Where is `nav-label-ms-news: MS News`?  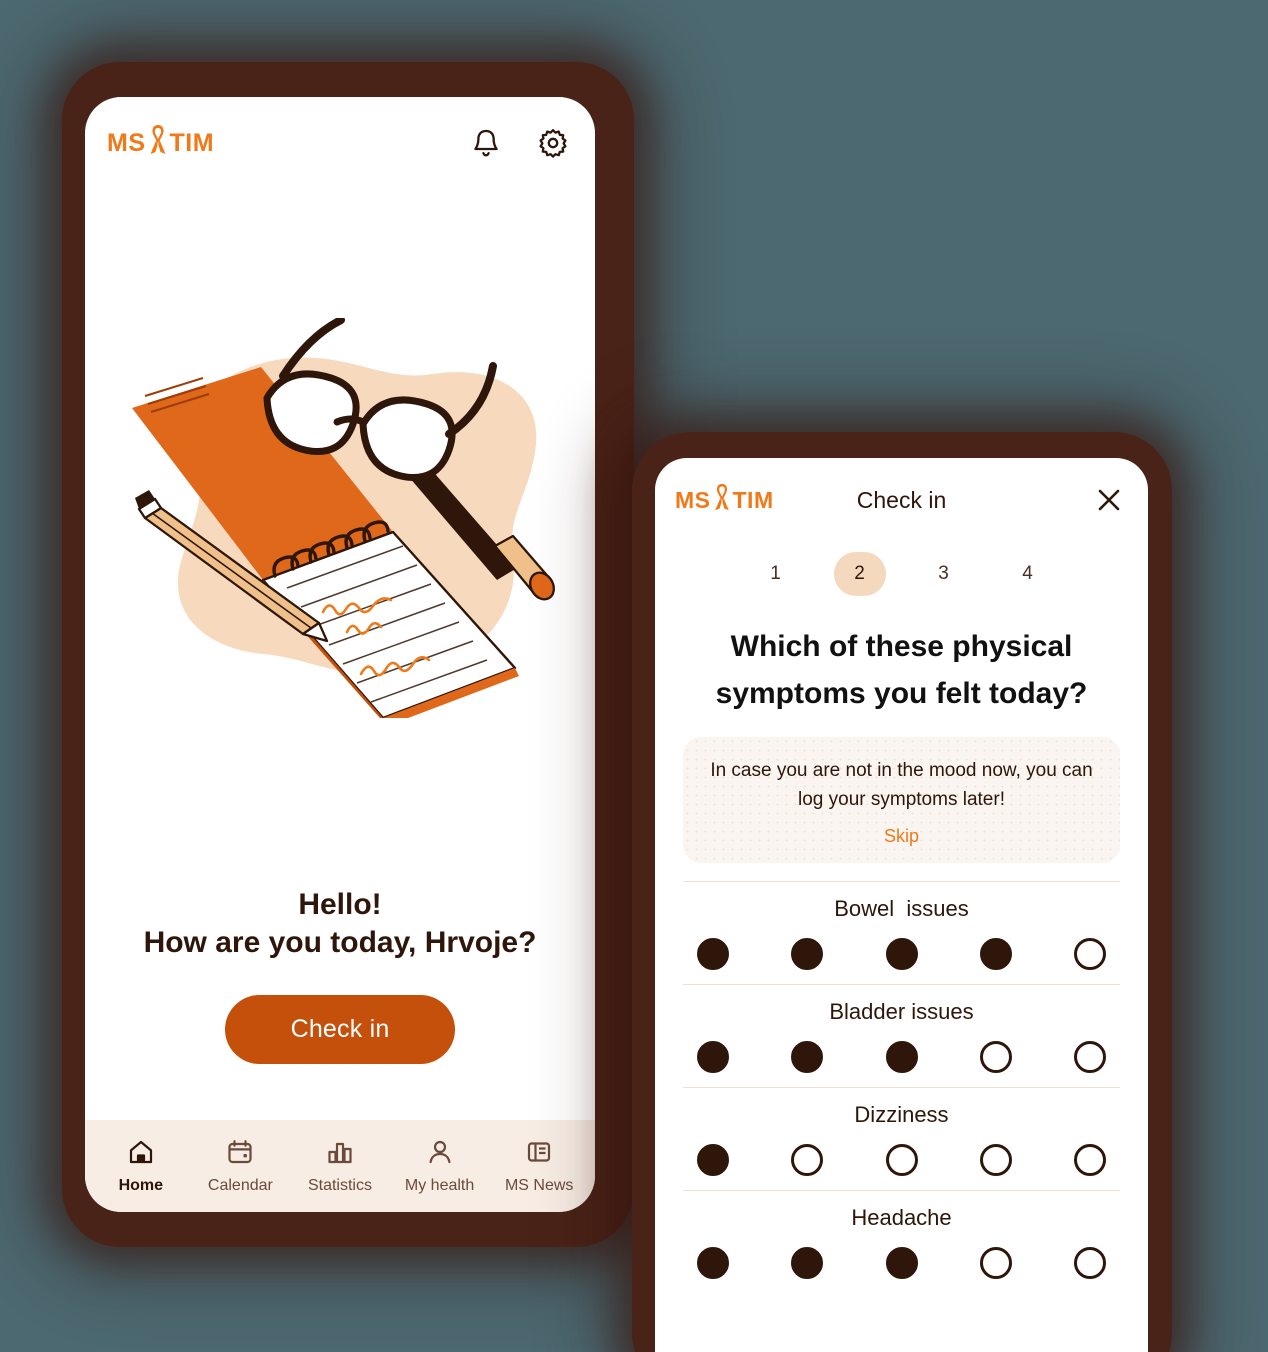 nav-label-ms-news: MS News is located at coordinates (539, 1185).